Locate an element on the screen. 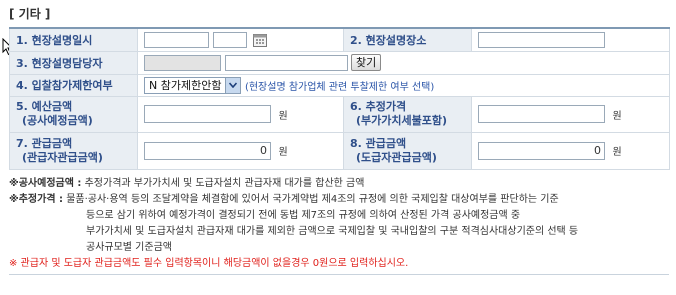 This screenshot has height=295, width=676. gov-material-amount-input is located at coordinates (207, 150).